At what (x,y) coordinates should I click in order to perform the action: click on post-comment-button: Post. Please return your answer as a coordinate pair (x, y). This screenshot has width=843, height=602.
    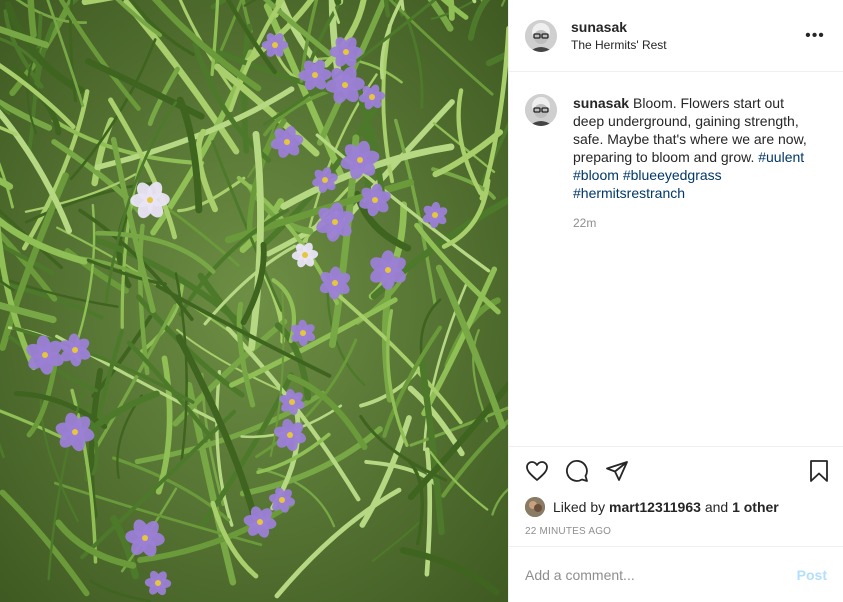
    Looking at the image, I should click on (812, 575).